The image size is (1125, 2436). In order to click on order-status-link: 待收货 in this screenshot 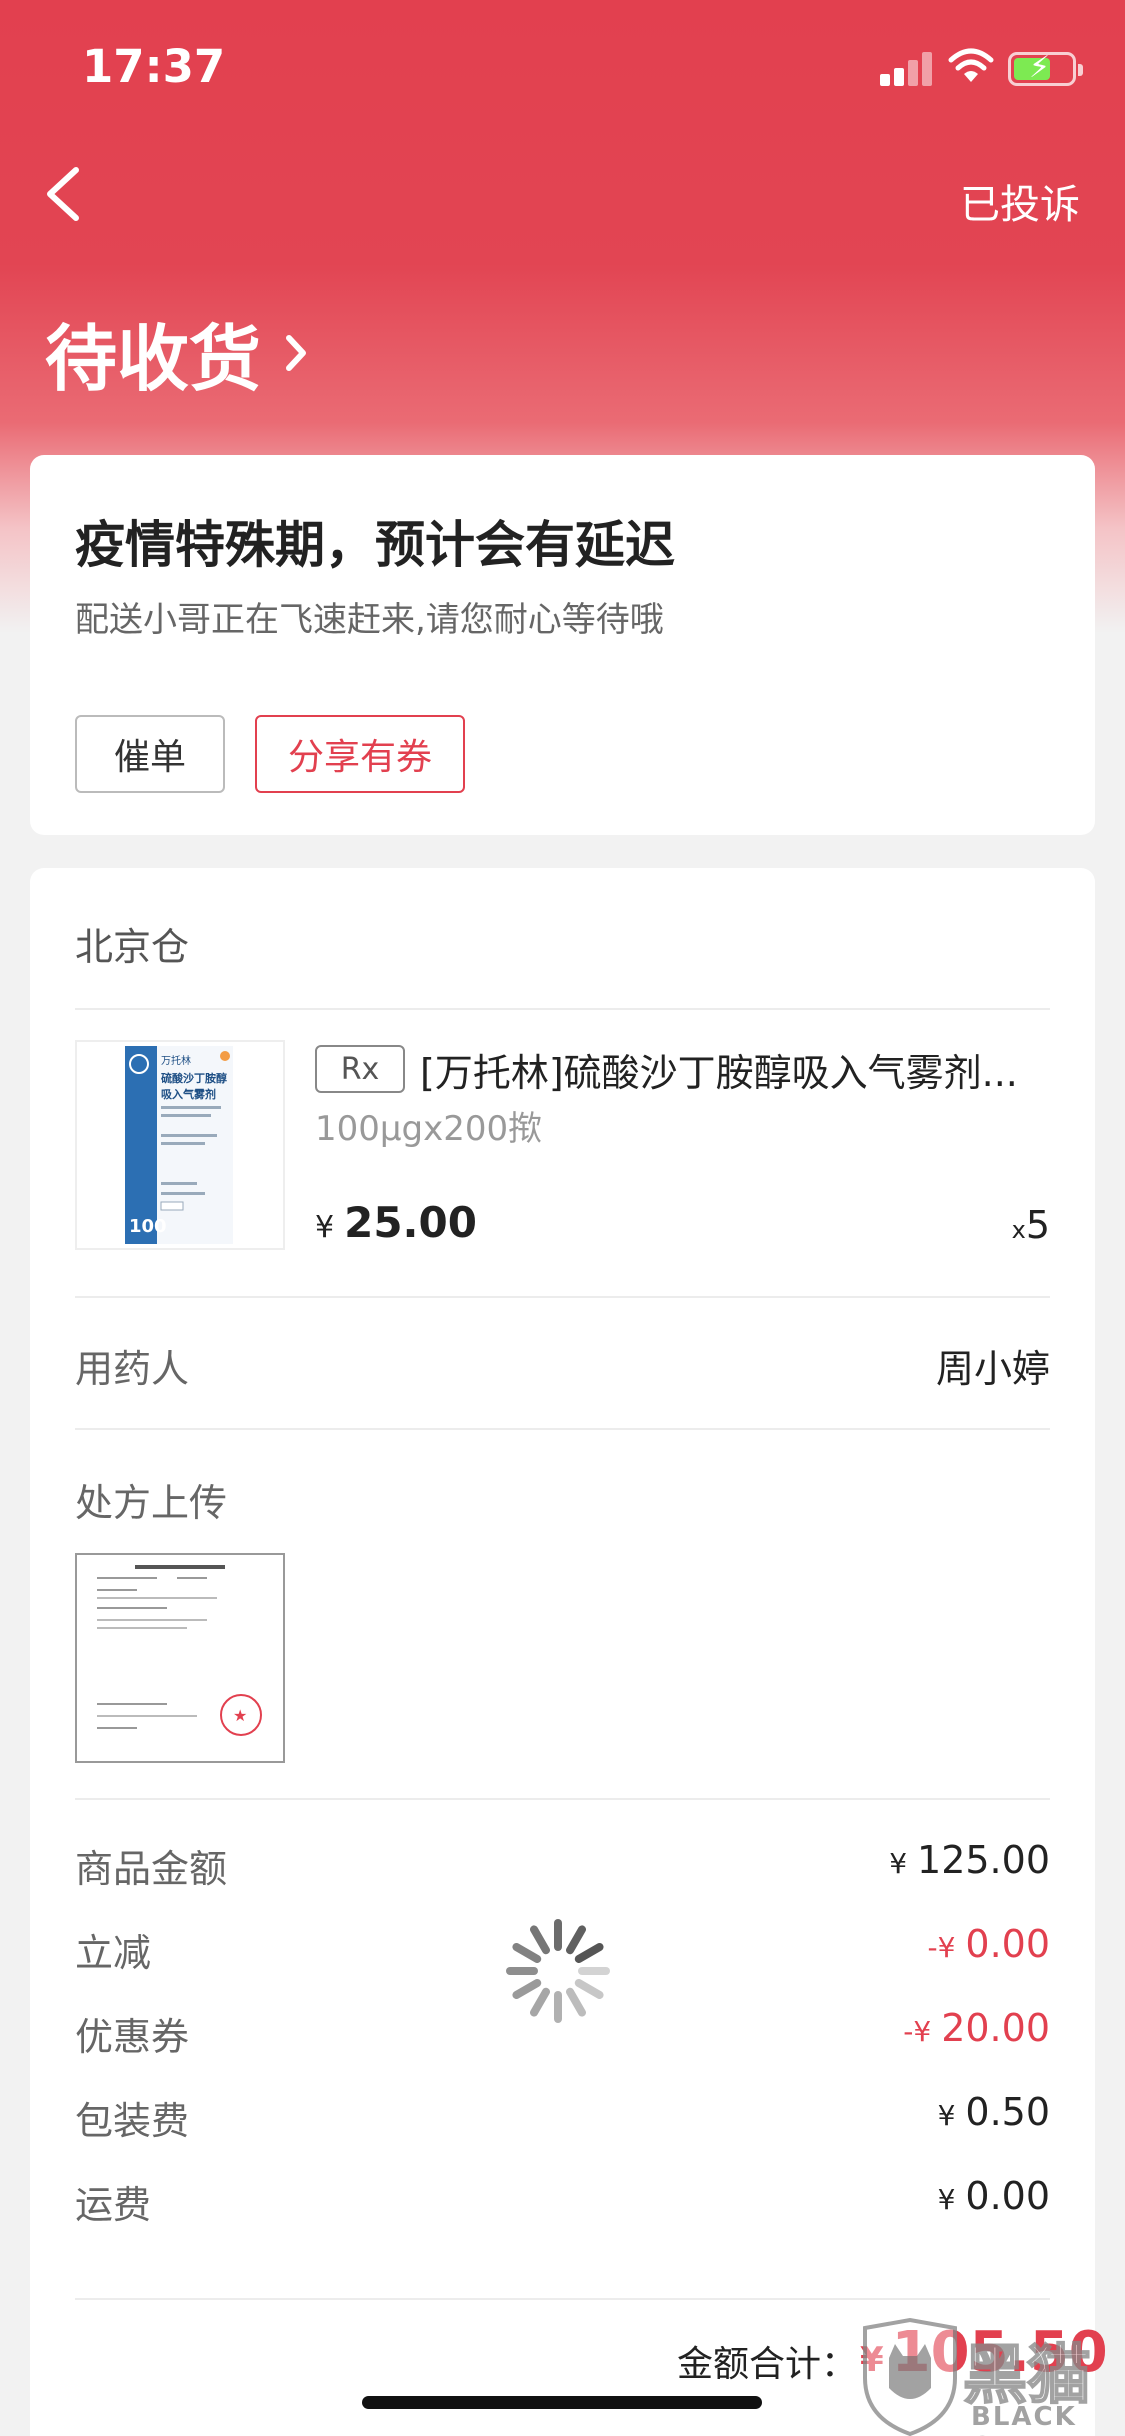, I will do `click(178, 352)`.